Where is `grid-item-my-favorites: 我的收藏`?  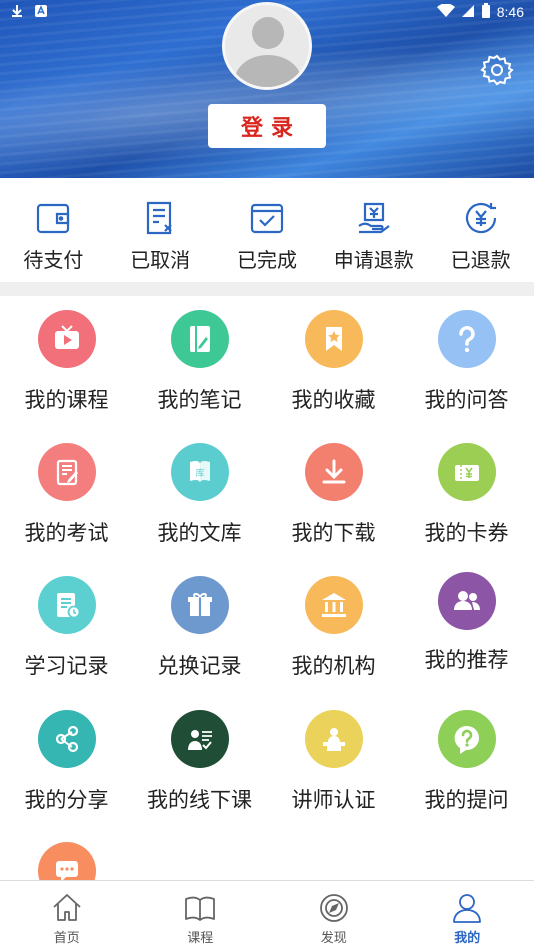 grid-item-my-favorites: 我的收藏 is located at coordinates (333, 362).